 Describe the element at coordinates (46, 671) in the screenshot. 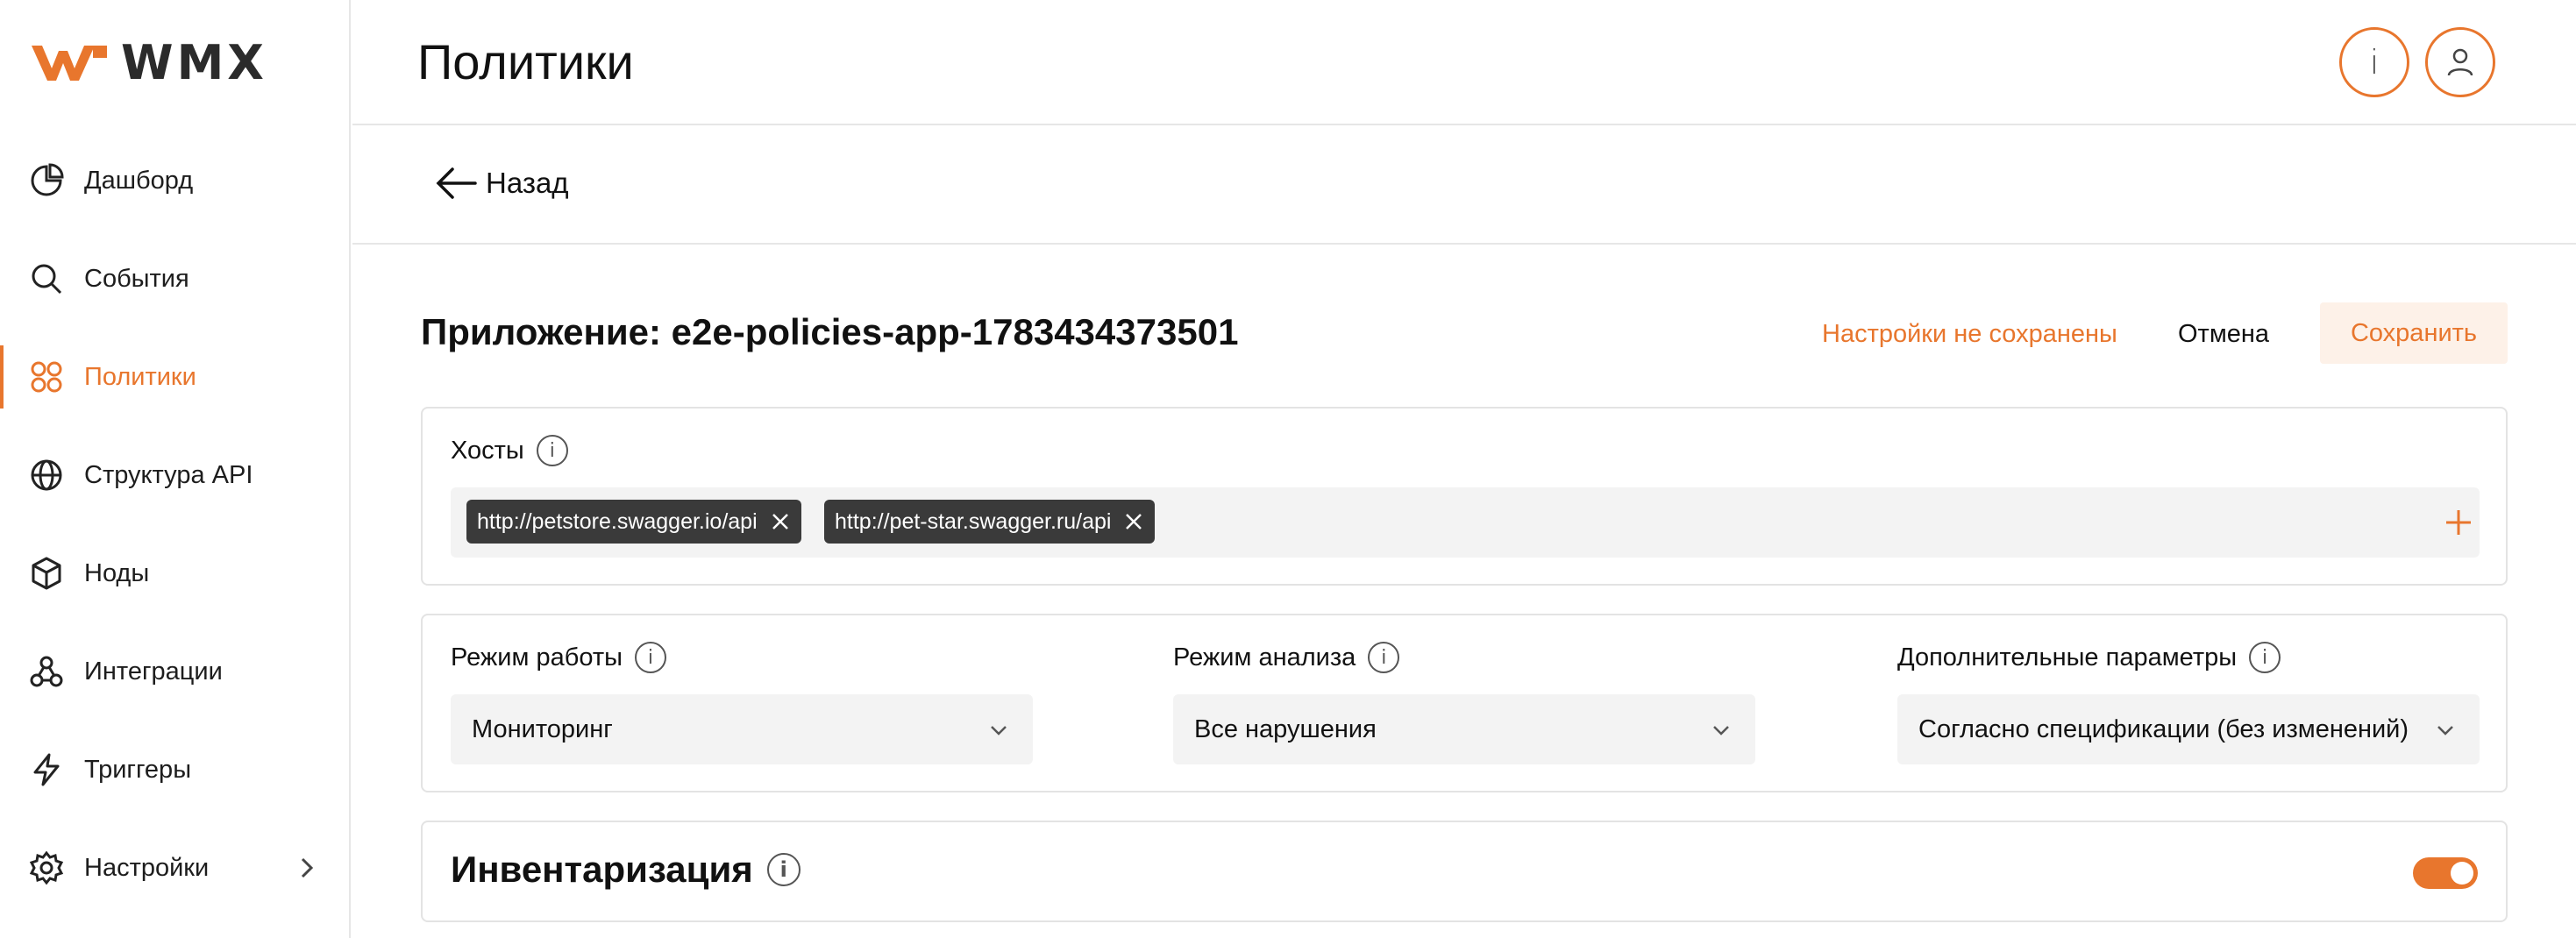

I see `webhook-icon` at that location.